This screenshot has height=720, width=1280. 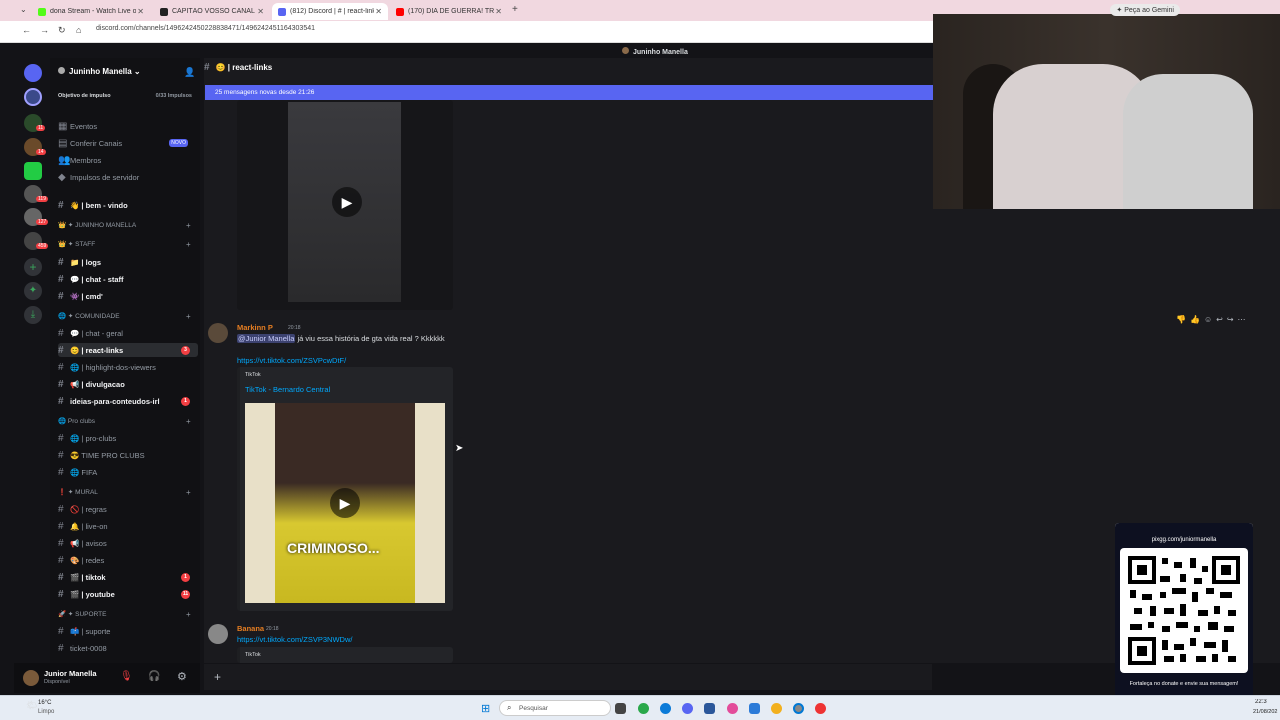 What do you see at coordinates (154, 676) in the screenshot?
I see `headphones-muted-icon: 🎧` at bounding box center [154, 676].